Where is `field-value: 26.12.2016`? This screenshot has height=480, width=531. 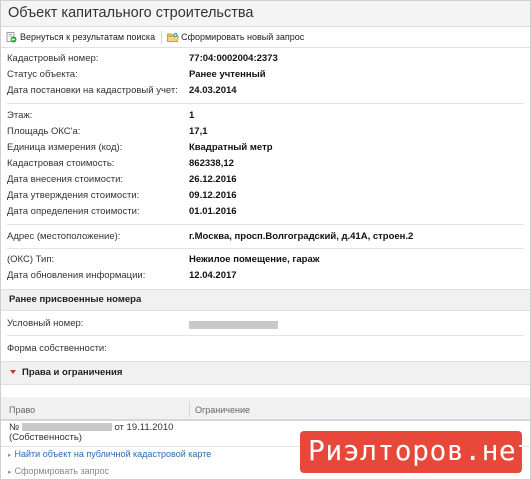 field-value: 26.12.2016 is located at coordinates (213, 179).